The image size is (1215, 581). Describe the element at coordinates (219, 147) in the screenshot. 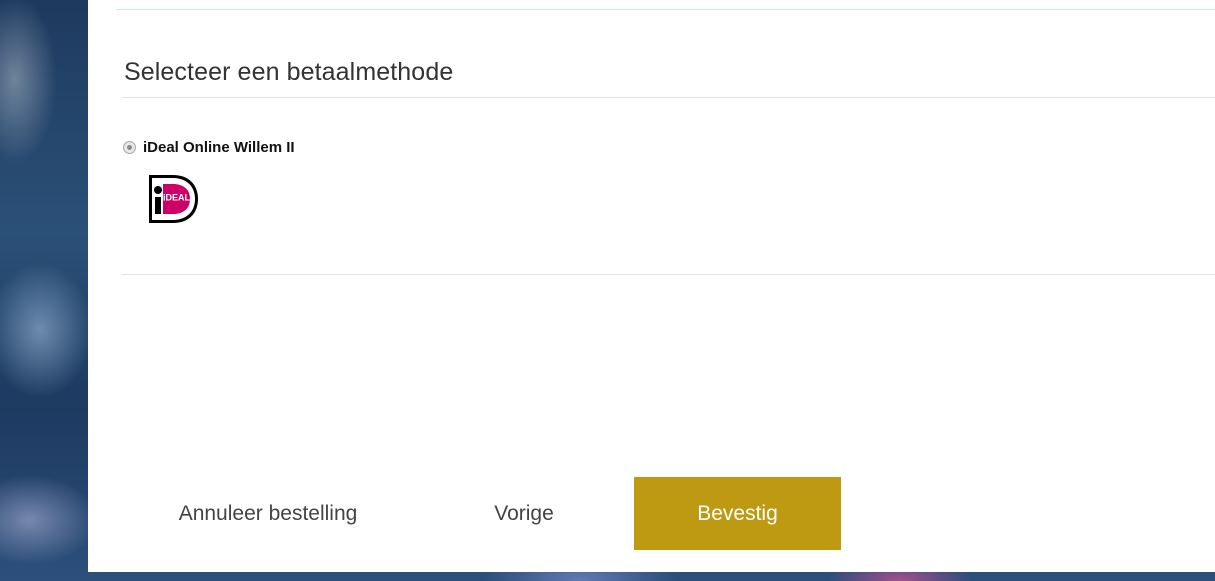

I see `payment-method-label: iDeal Online Willem II` at that location.